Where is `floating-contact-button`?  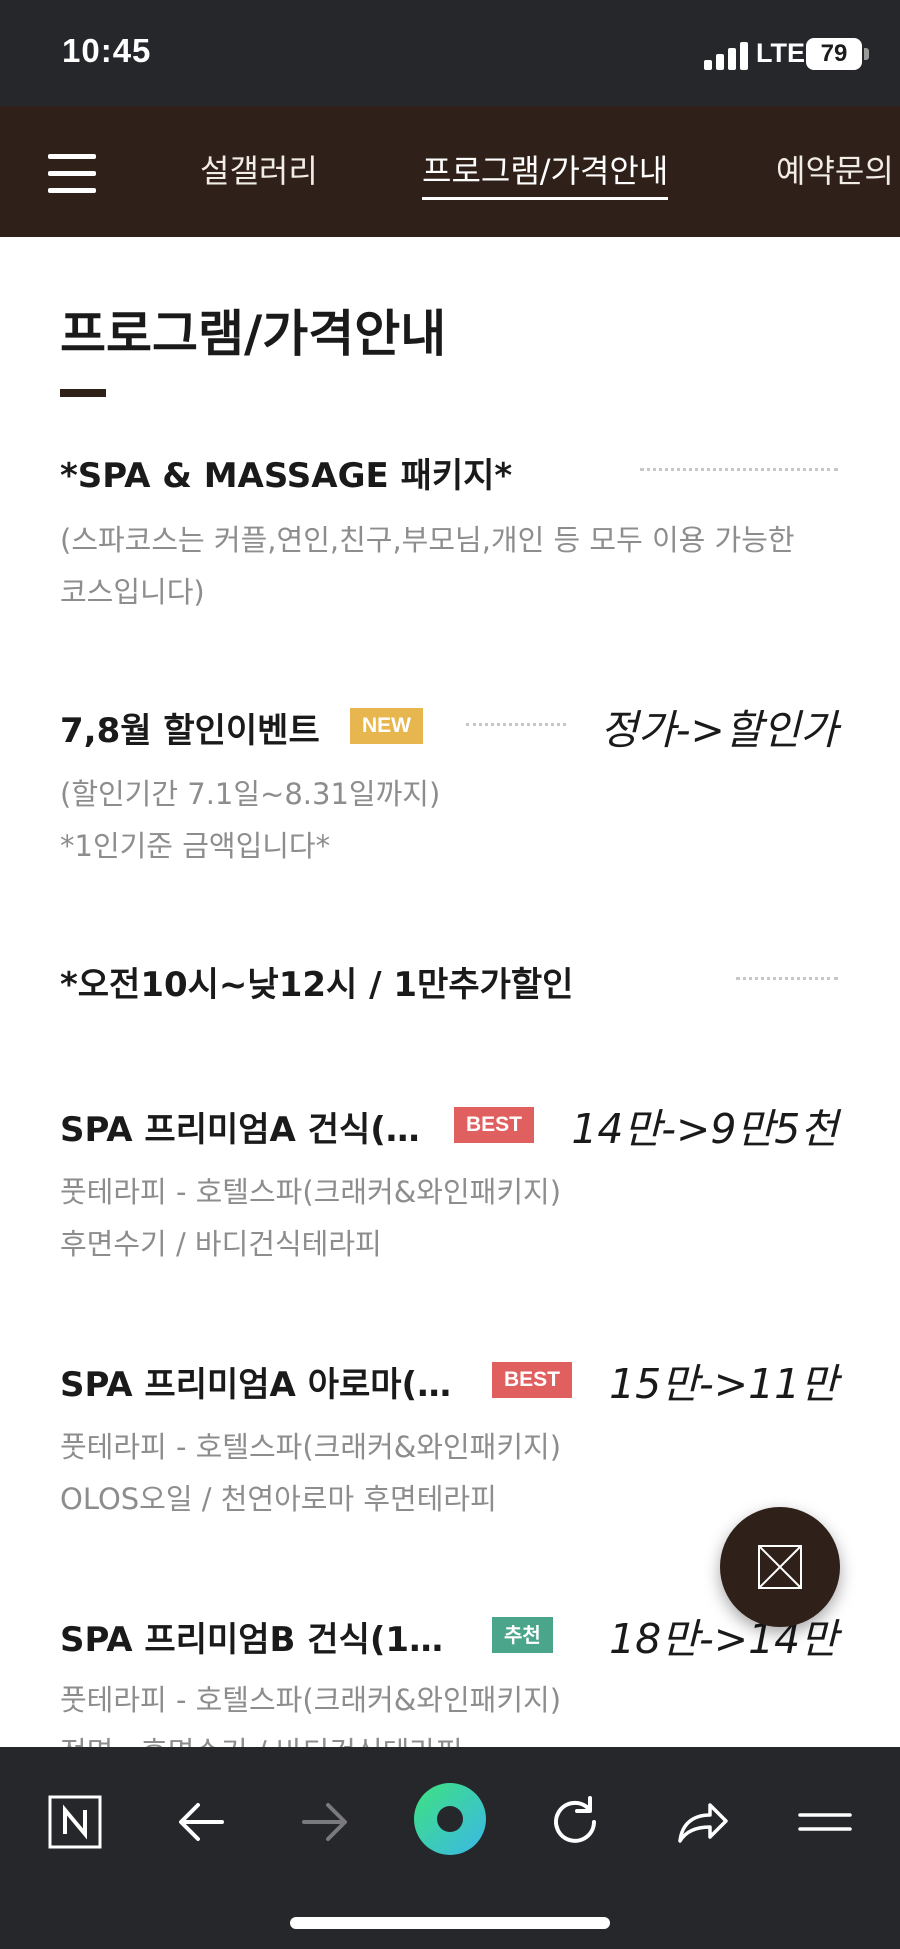 floating-contact-button is located at coordinates (780, 1567).